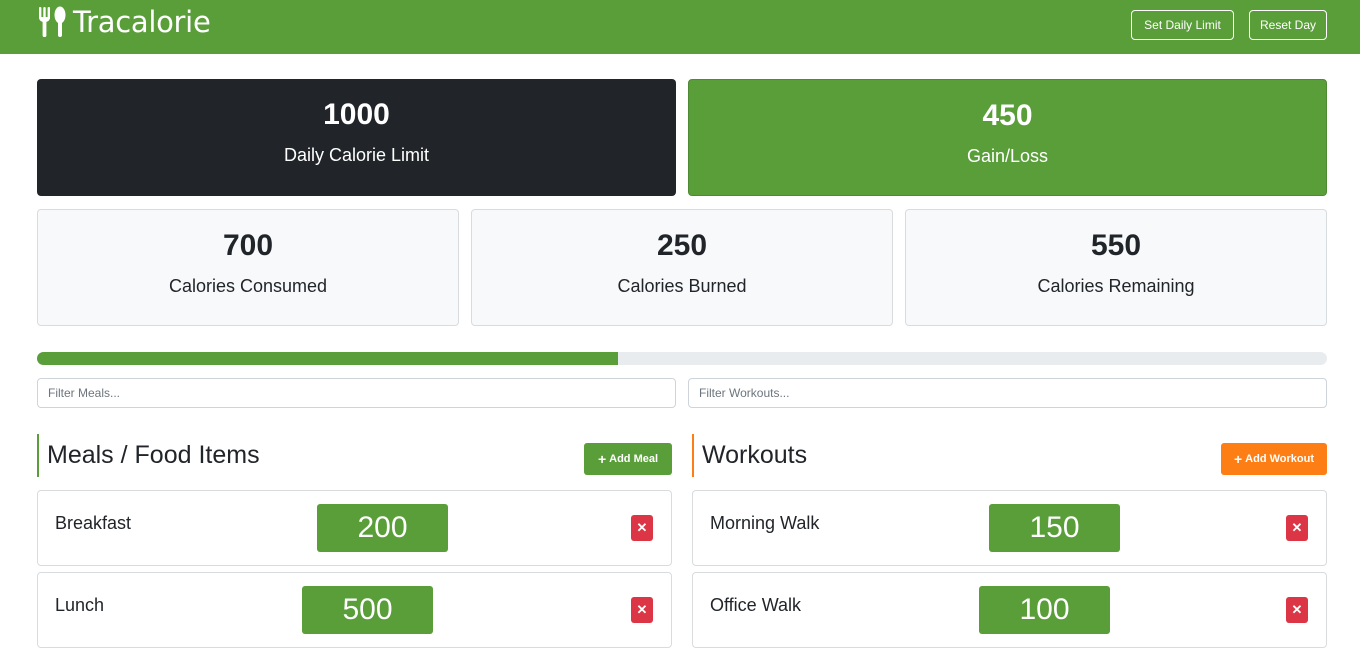 The image size is (1360, 657). I want to click on workout-calories: 150, so click(1054, 528).